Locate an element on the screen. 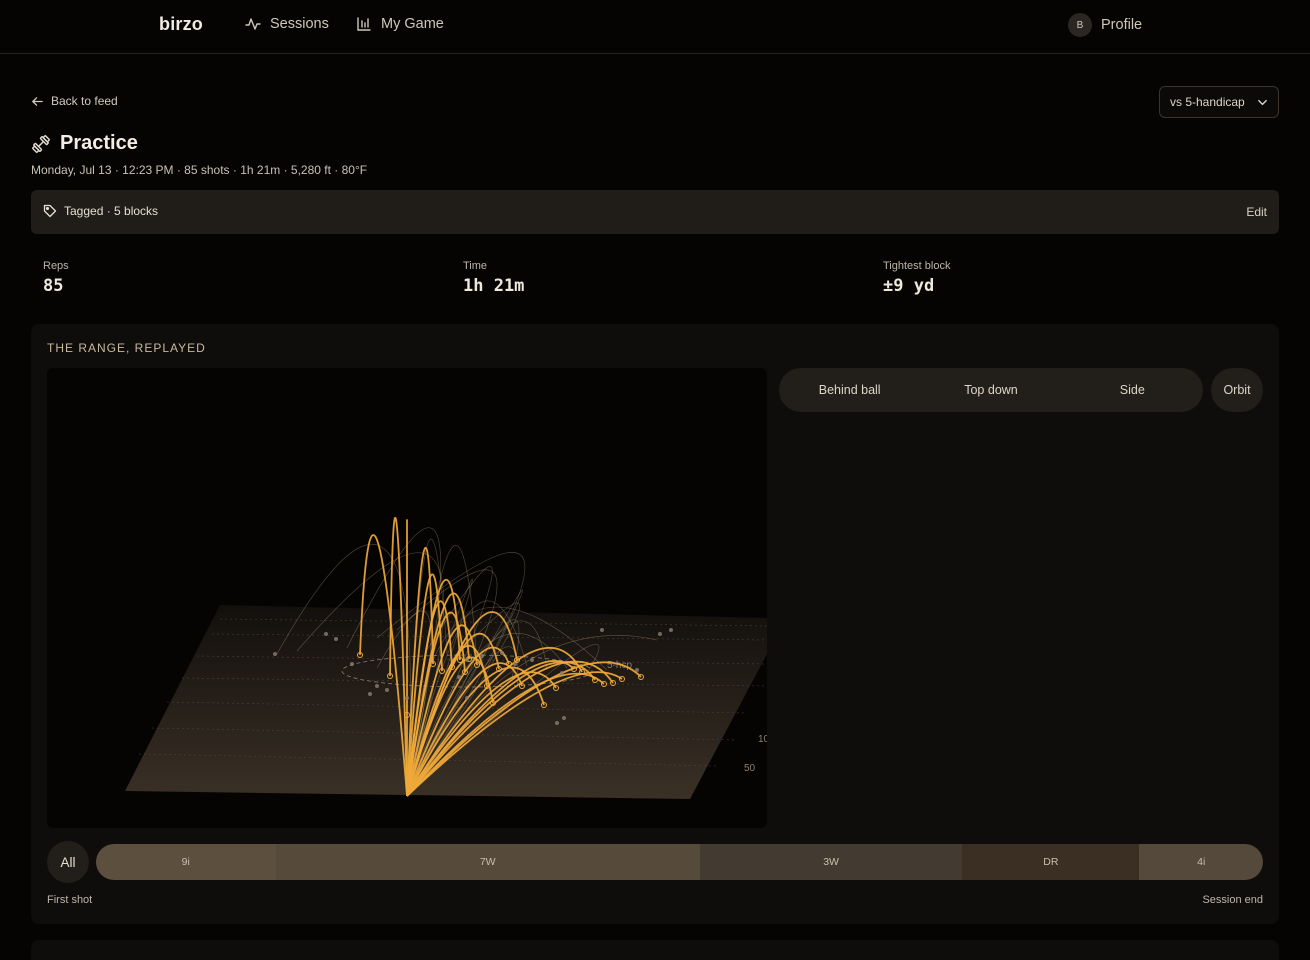 The width and height of the screenshot is (1310, 960). back-label: Back to feed is located at coordinates (84, 101).